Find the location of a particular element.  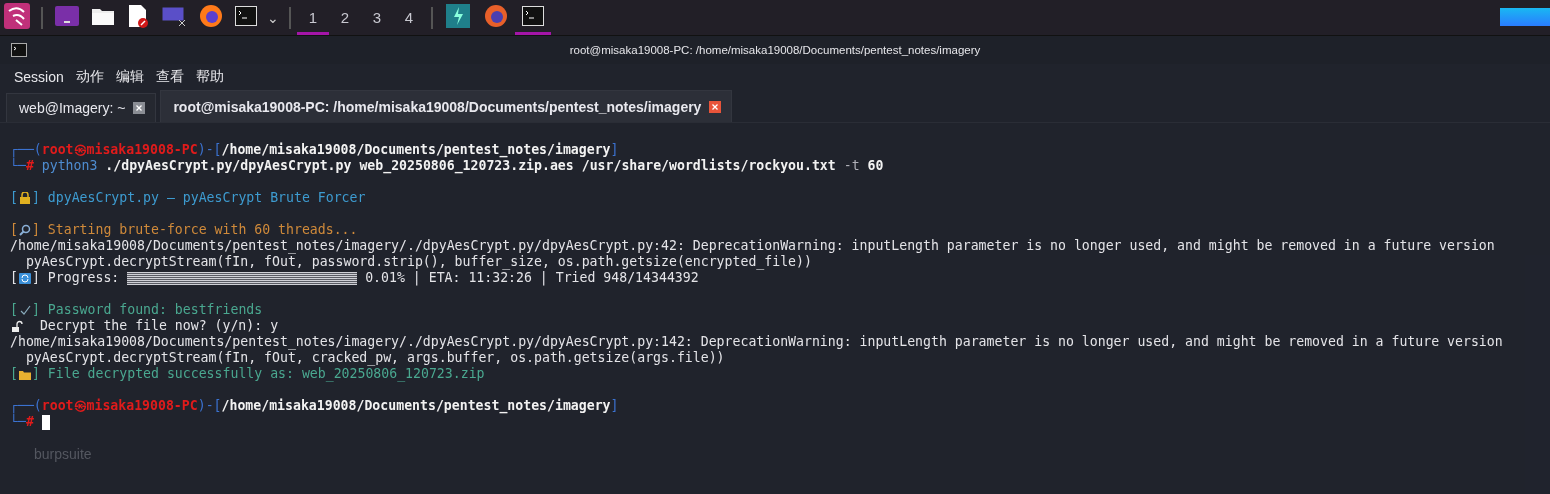

workspace-button: 3 is located at coordinates (377, 17).